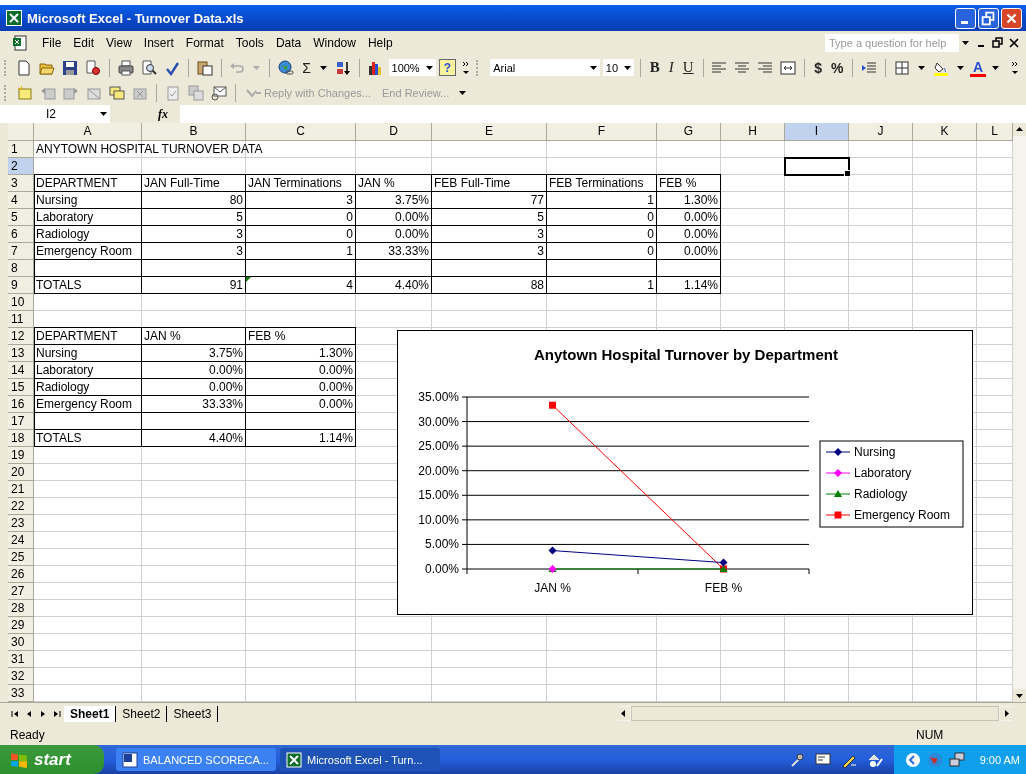 This screenshot has height=774, width=1026. Describe the element at coordinates (689, 132) in the screenshot. I see `column-header: G` at that location.